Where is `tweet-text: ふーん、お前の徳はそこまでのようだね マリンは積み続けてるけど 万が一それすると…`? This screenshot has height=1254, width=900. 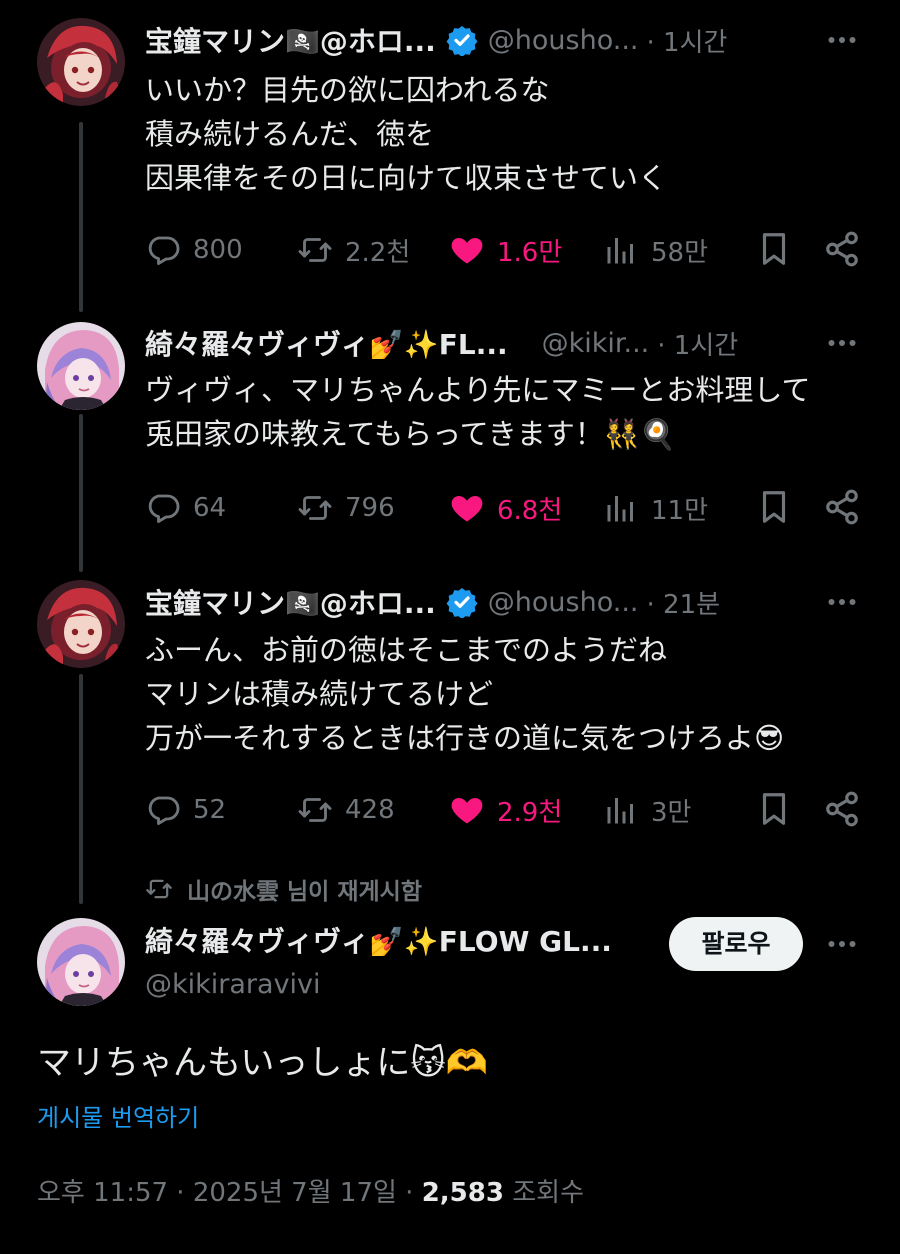
tweet-text: ふーん、お前の徳はそこまでのようだね マリンは積み続けてるけど 万が一それすると… is located at coordinates (465, 694).